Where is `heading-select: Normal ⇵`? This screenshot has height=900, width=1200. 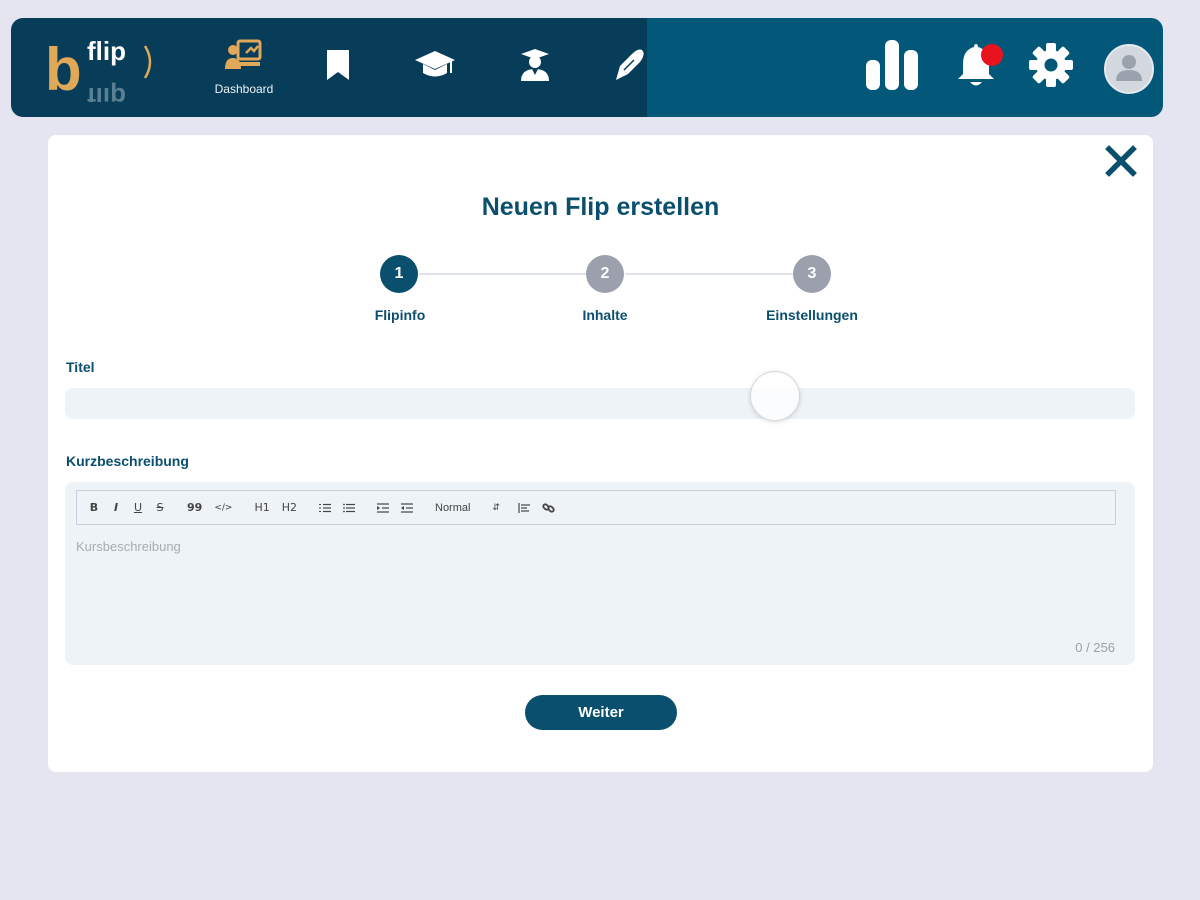 heading-select: Normal ⇵ is located at coordinates (467, 508).